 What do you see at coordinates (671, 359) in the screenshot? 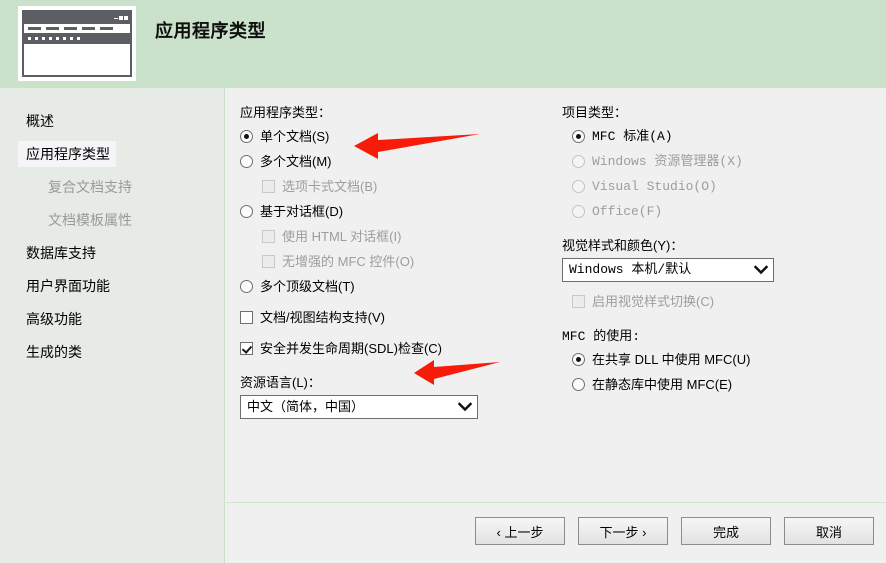
I see `option-label: 在共享 DLL 中使用 MFC(U)` at bounding box center [671, 359].